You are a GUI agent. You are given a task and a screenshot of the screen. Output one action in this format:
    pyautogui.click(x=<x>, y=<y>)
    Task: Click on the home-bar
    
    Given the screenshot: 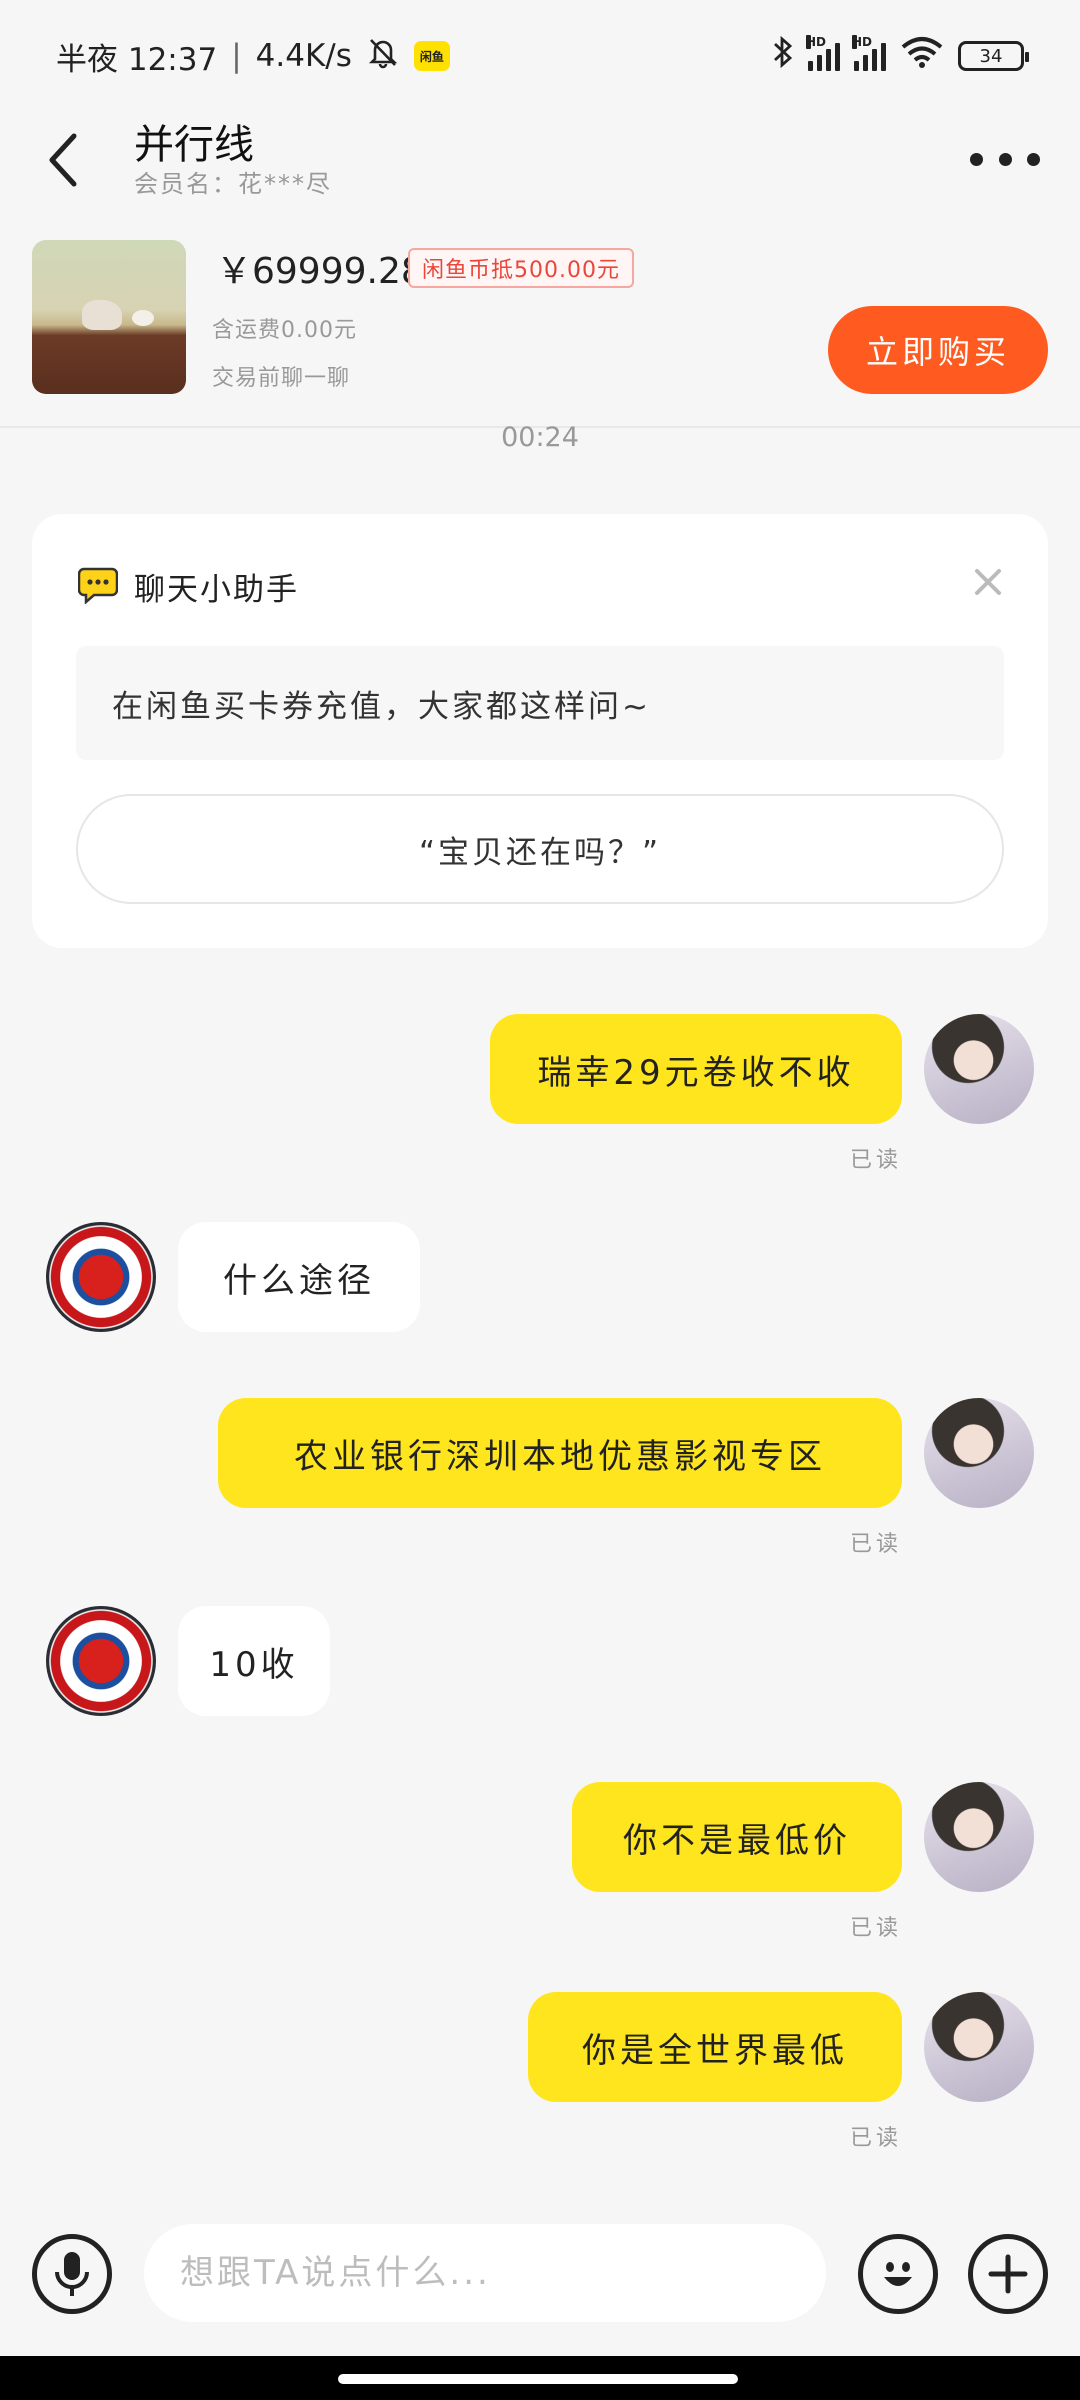 What is the action you would take?
    pyautogui.click(x=538, y=2379)
    